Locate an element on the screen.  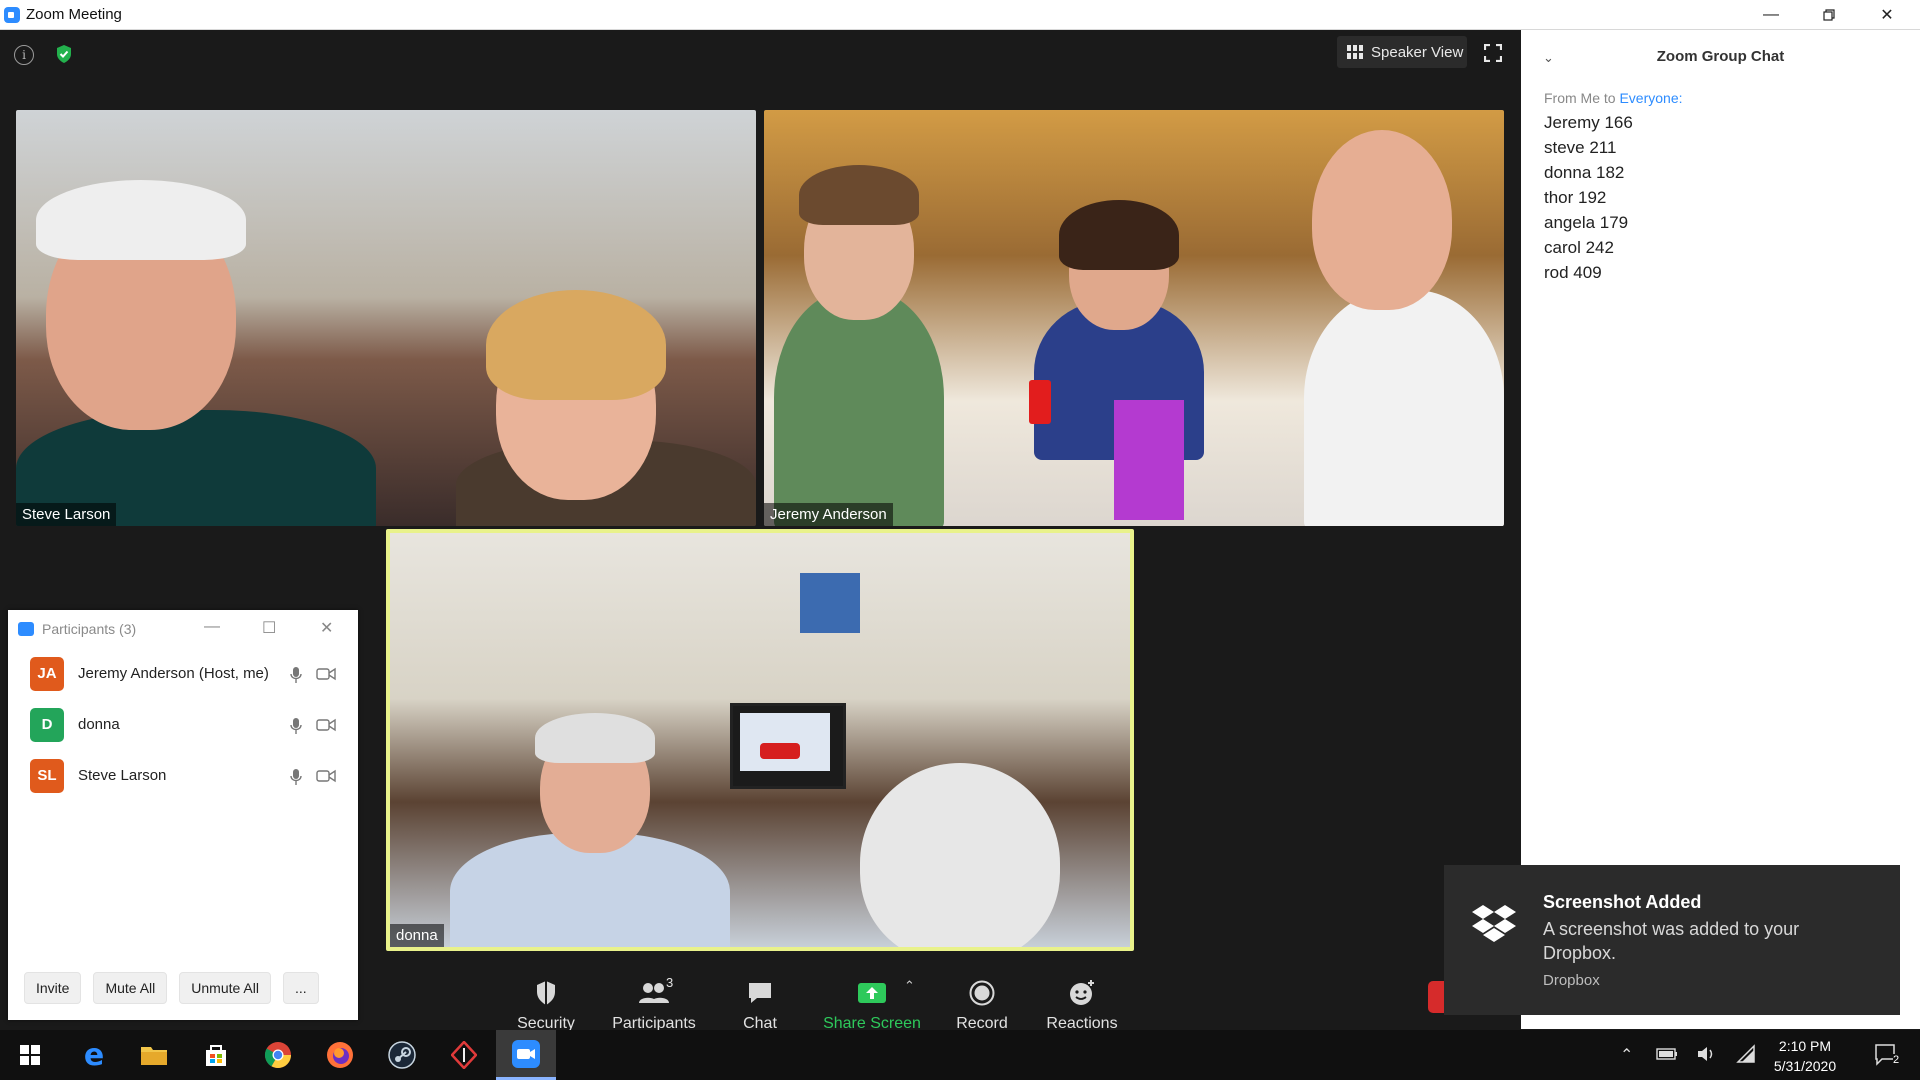
unmute-all-button: Unmute All is located at coordinates (225, 988).